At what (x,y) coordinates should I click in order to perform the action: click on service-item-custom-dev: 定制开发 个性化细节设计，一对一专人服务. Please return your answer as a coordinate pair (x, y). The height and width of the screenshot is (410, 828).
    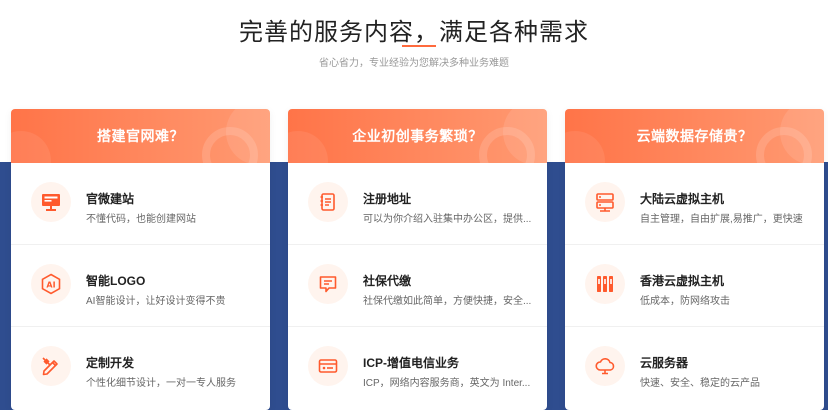
    Looking at the image, I should click on (140, 368).